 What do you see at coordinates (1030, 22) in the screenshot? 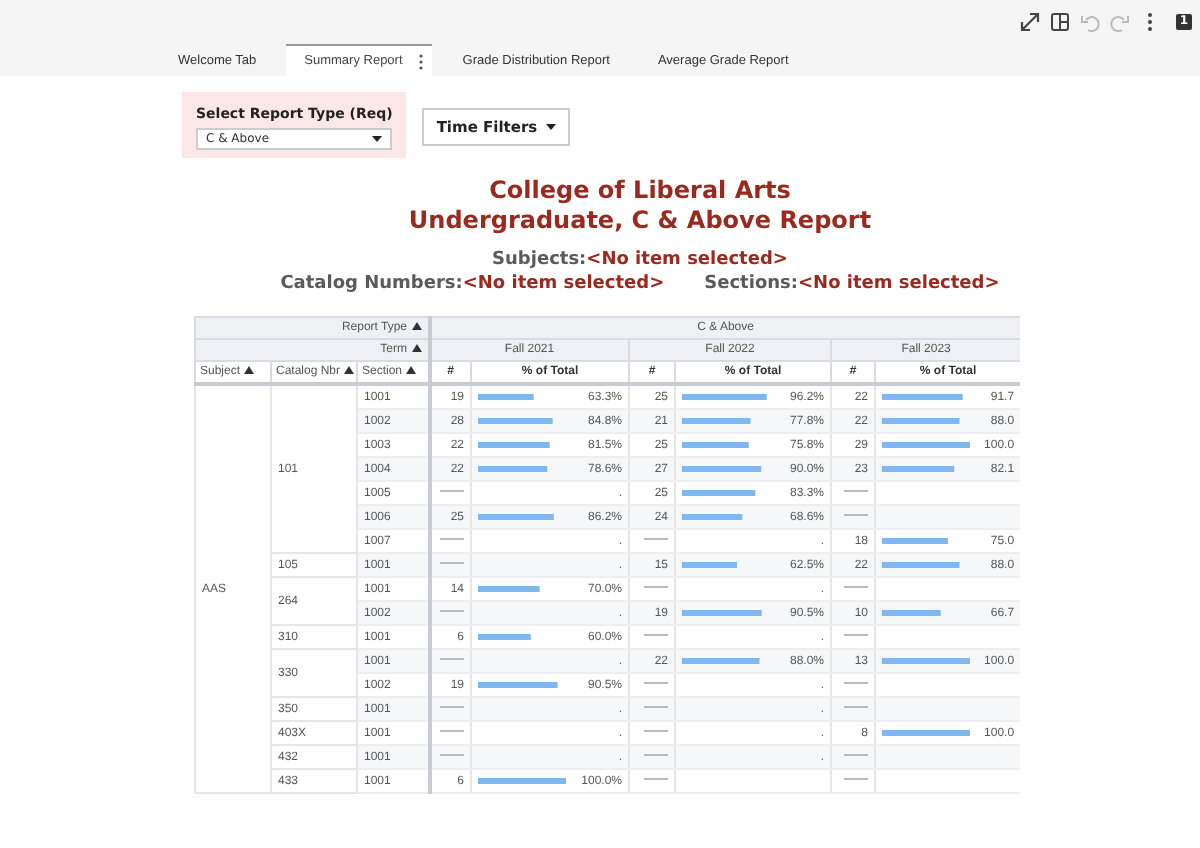
I see `expand-icon` at bounding box center [1030, 22].